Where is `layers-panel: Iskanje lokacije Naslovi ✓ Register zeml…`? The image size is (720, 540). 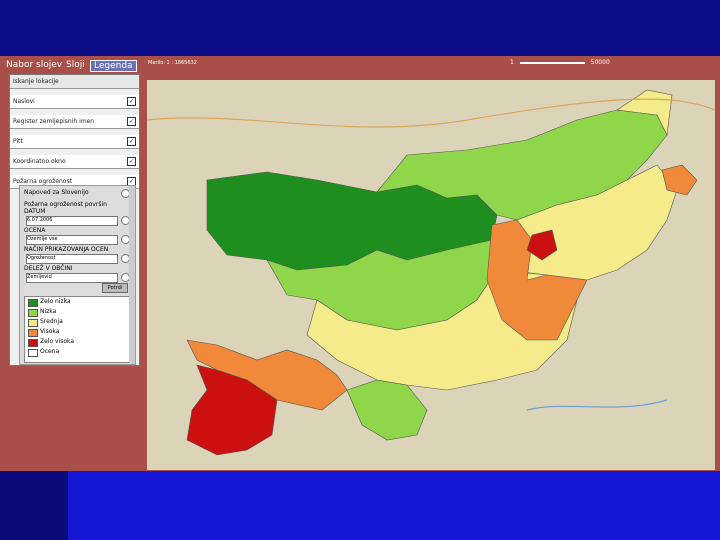
layers-panel: Iskanje lokacije Naslovi ✓ Register zeml… is located at coordinates (74, 220).